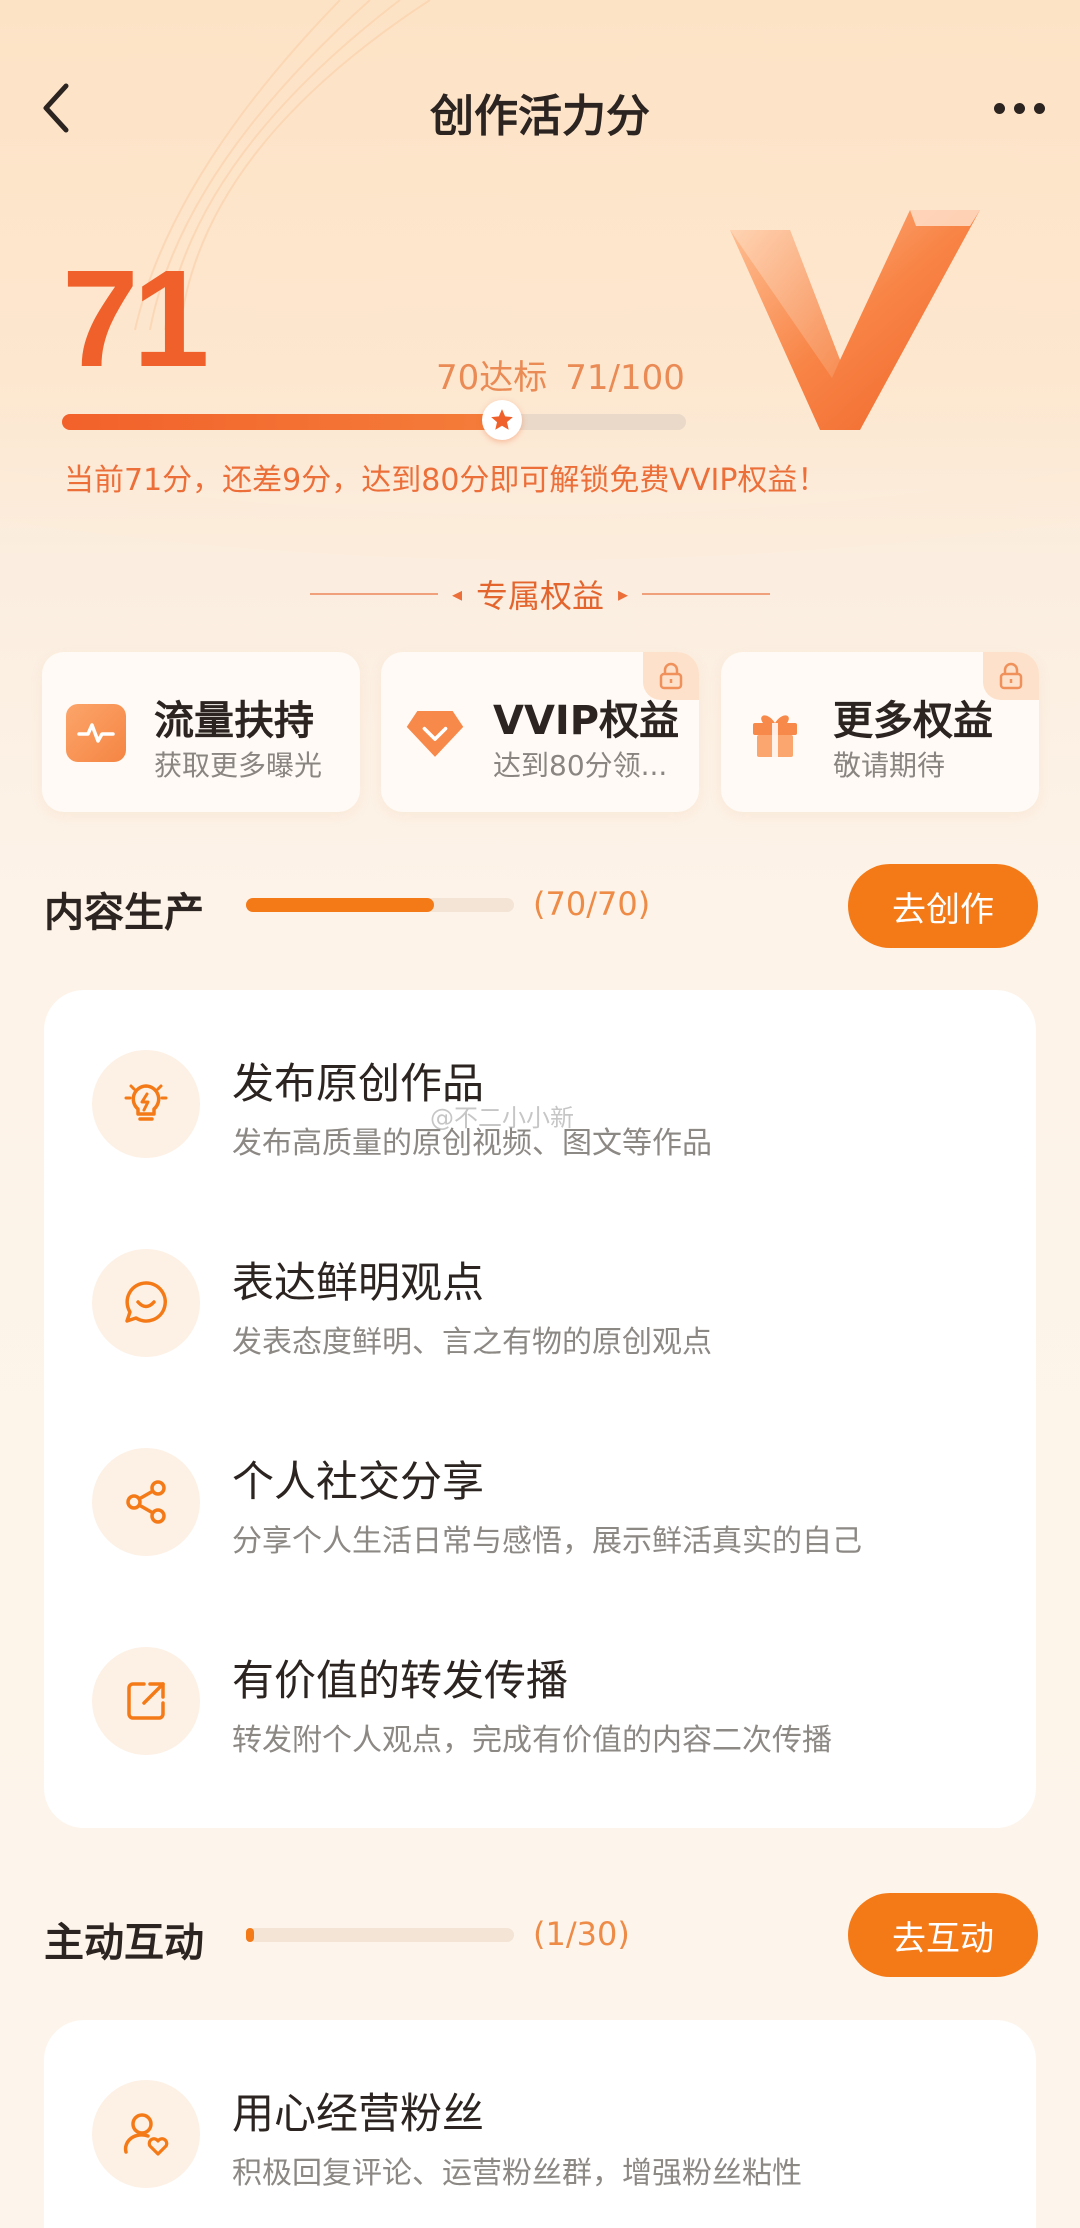  What do you see at coordinates (358, 1481) in the screenshot?
I see `task-title: 个人社交分享` at bounding box center [358, 1481].